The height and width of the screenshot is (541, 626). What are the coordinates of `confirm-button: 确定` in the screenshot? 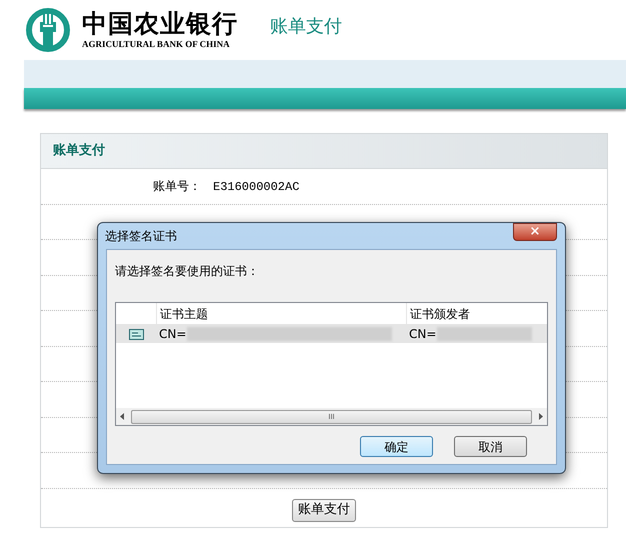 It's located at (396, 446).